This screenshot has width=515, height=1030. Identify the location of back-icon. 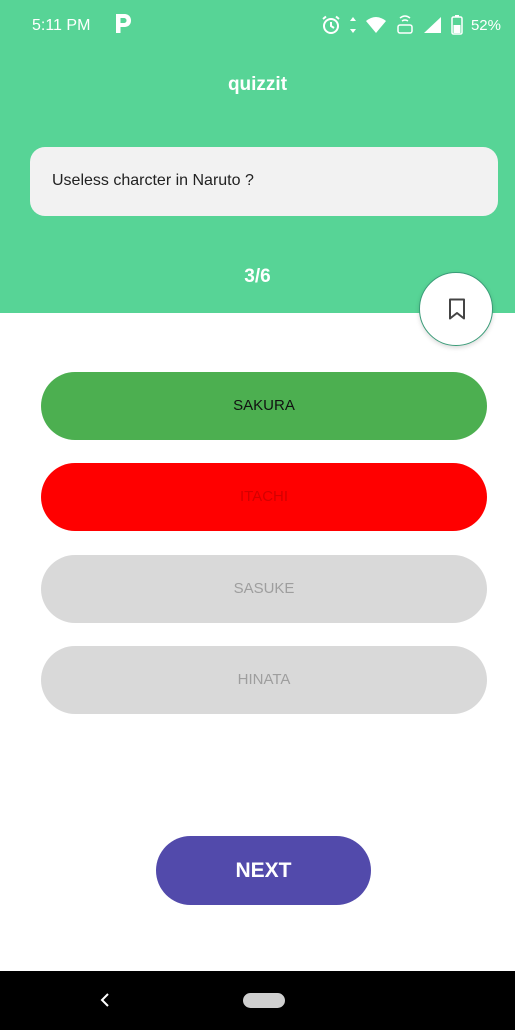
(105, 1000).